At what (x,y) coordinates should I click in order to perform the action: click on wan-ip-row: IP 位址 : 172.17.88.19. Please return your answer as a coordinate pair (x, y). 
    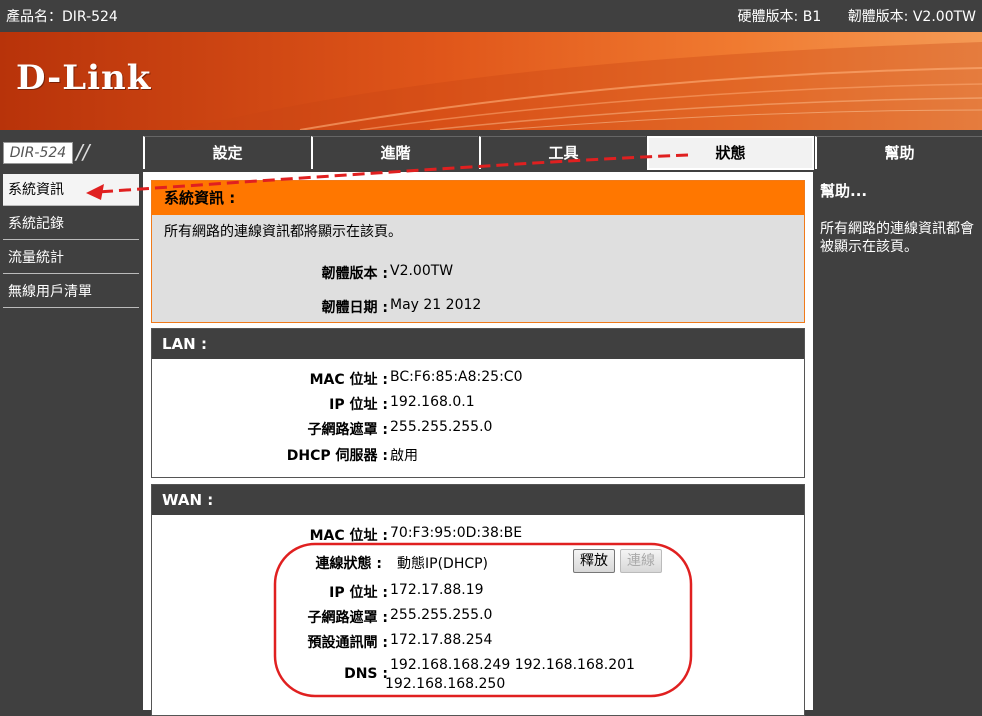
    Looking at the image, I should click on (479, 593).